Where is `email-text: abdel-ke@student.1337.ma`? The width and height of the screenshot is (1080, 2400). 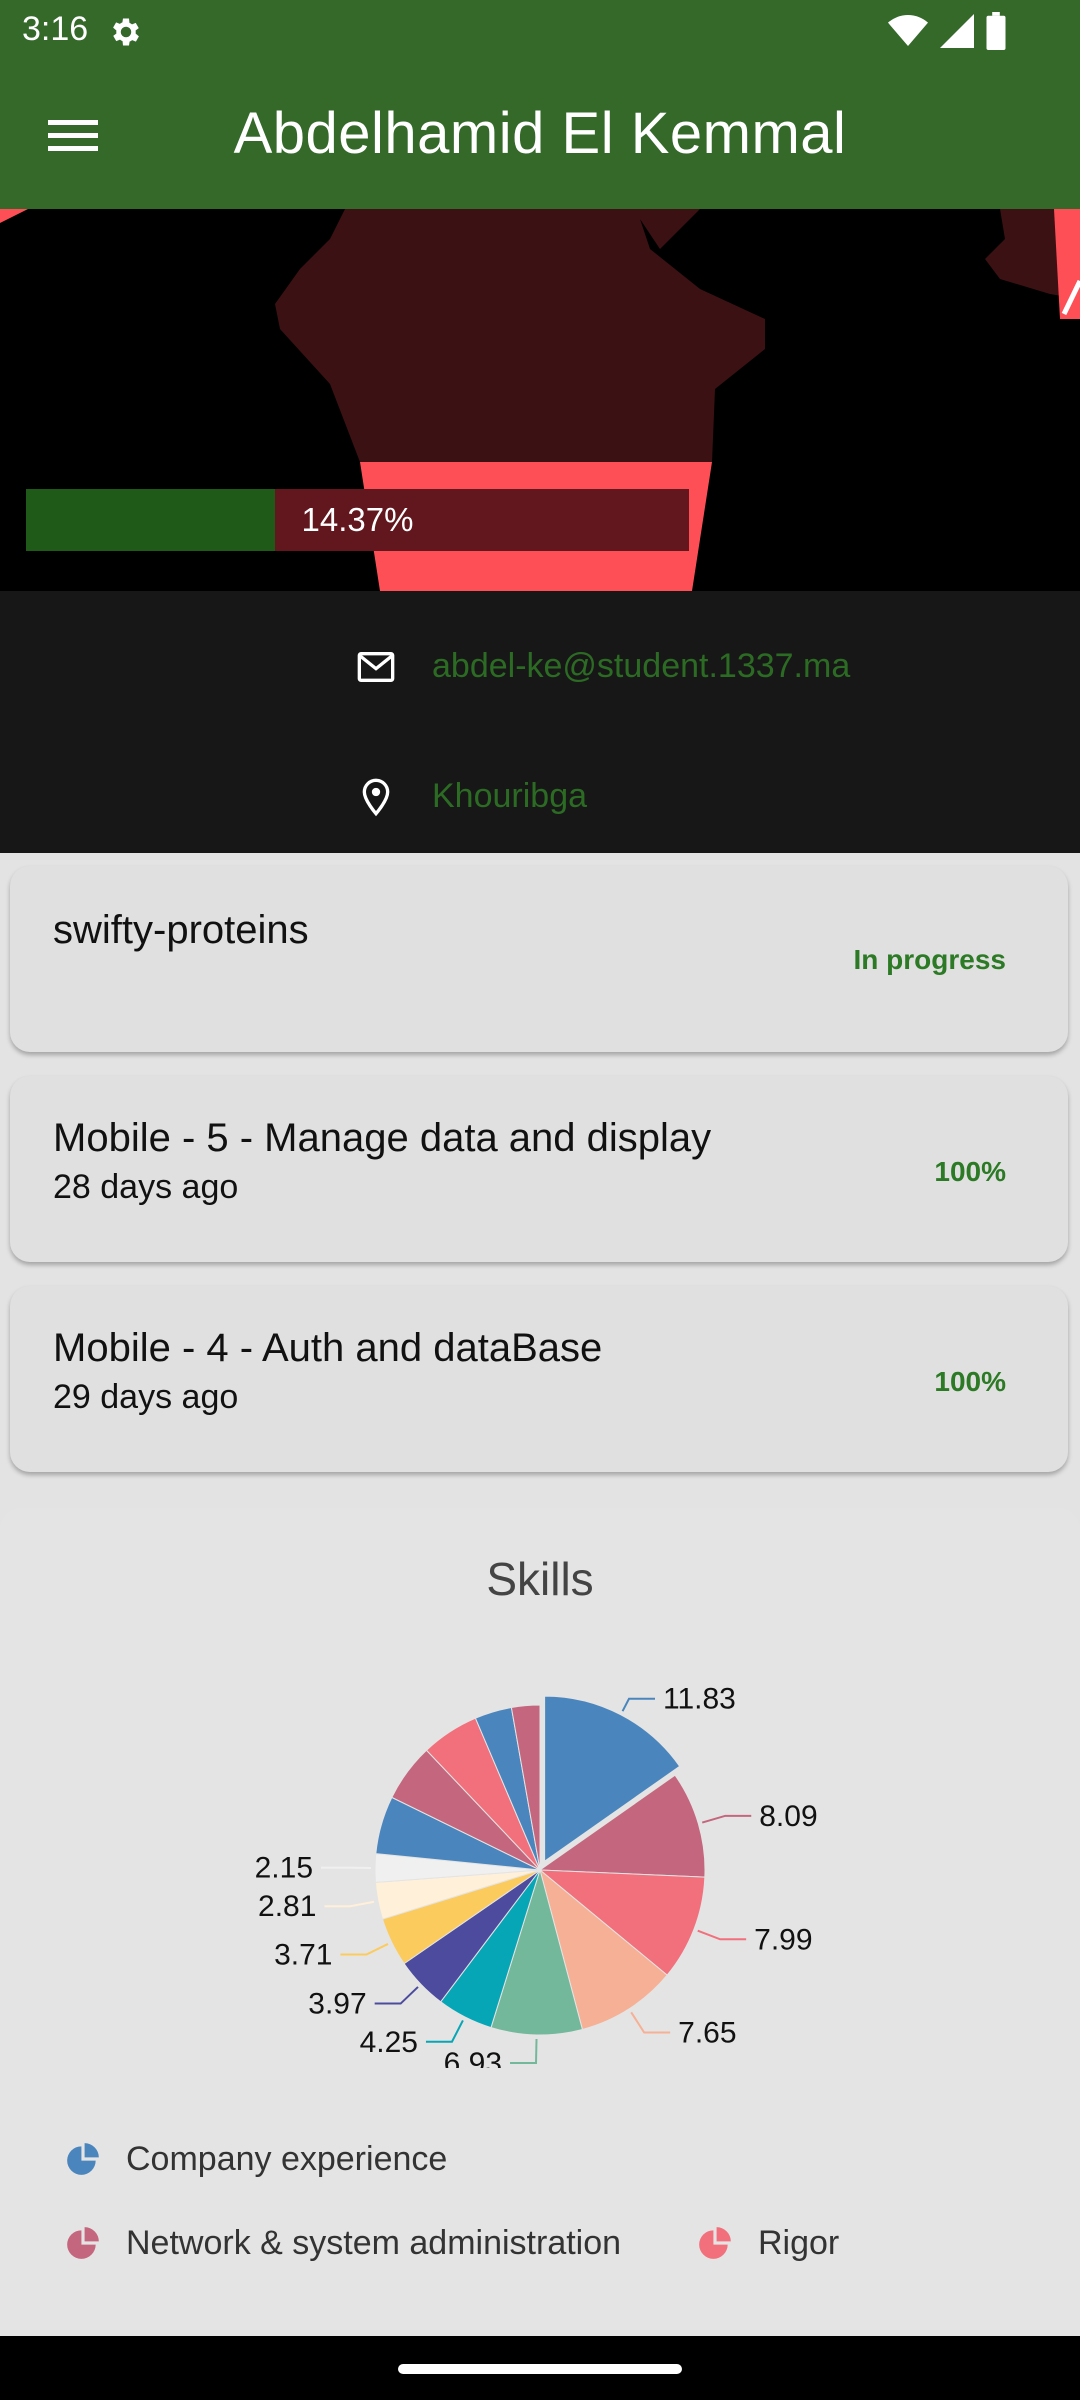 email-text: abdel-ke@student.1337.ma is located at coordinates (641, 666).